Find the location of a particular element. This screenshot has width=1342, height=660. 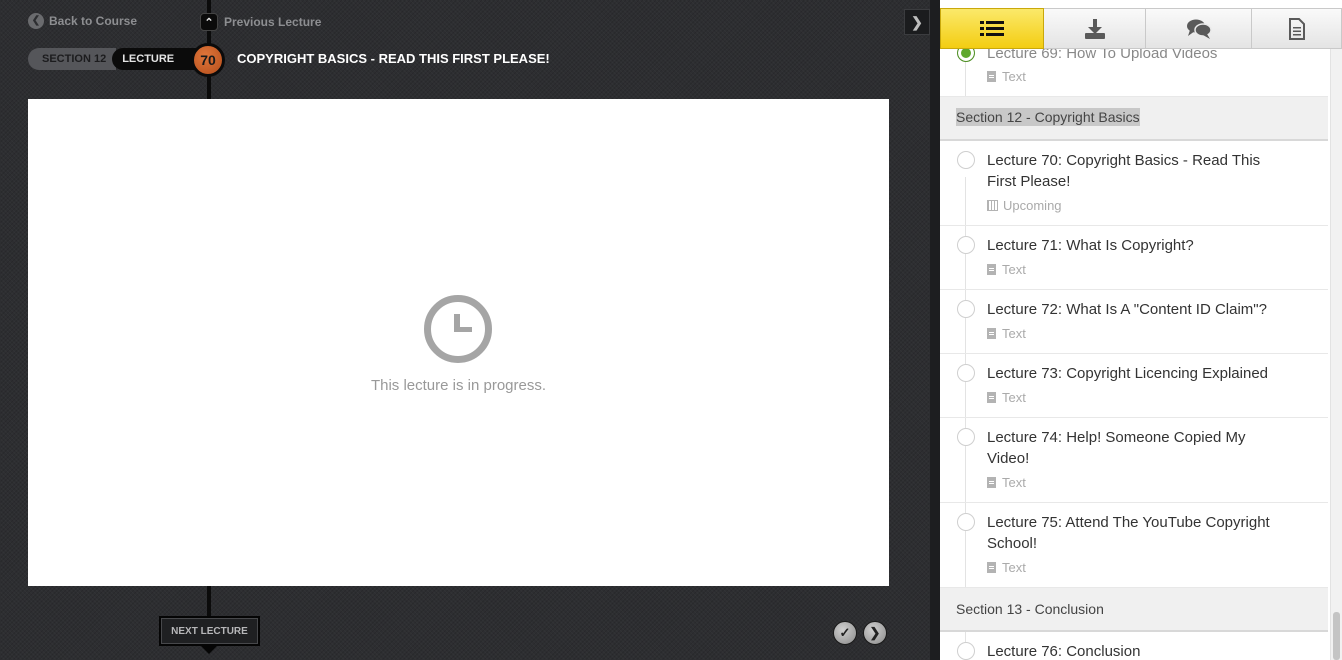

tab-downloads is located at coordinates (1095, 28).